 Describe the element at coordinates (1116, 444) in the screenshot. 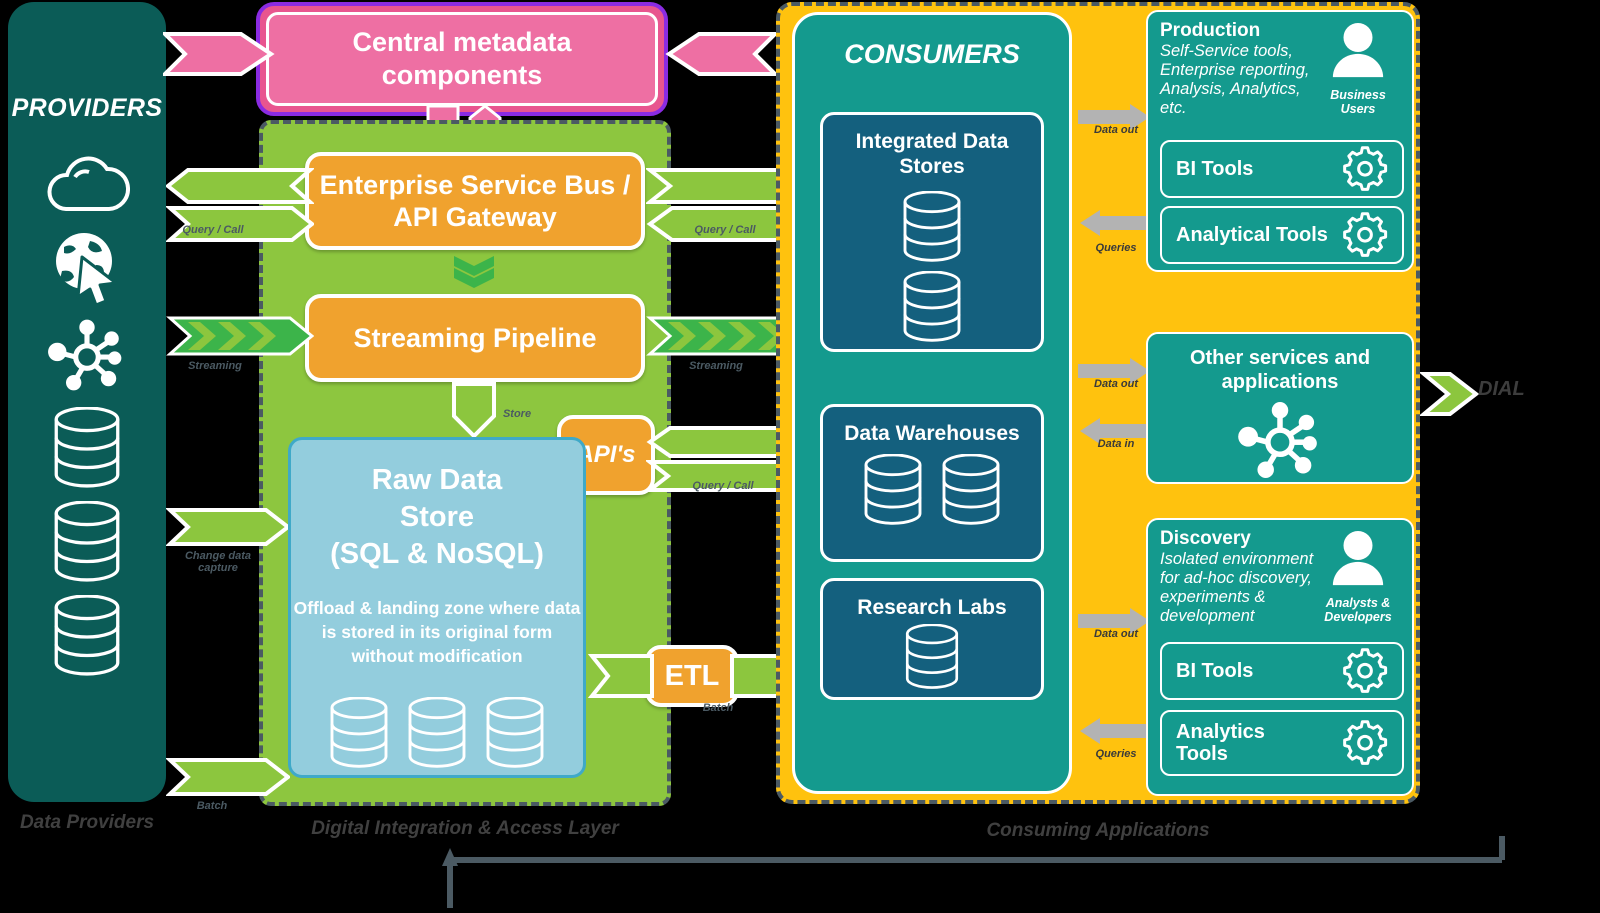

I see `other-data-in-label: Data in` at that location.